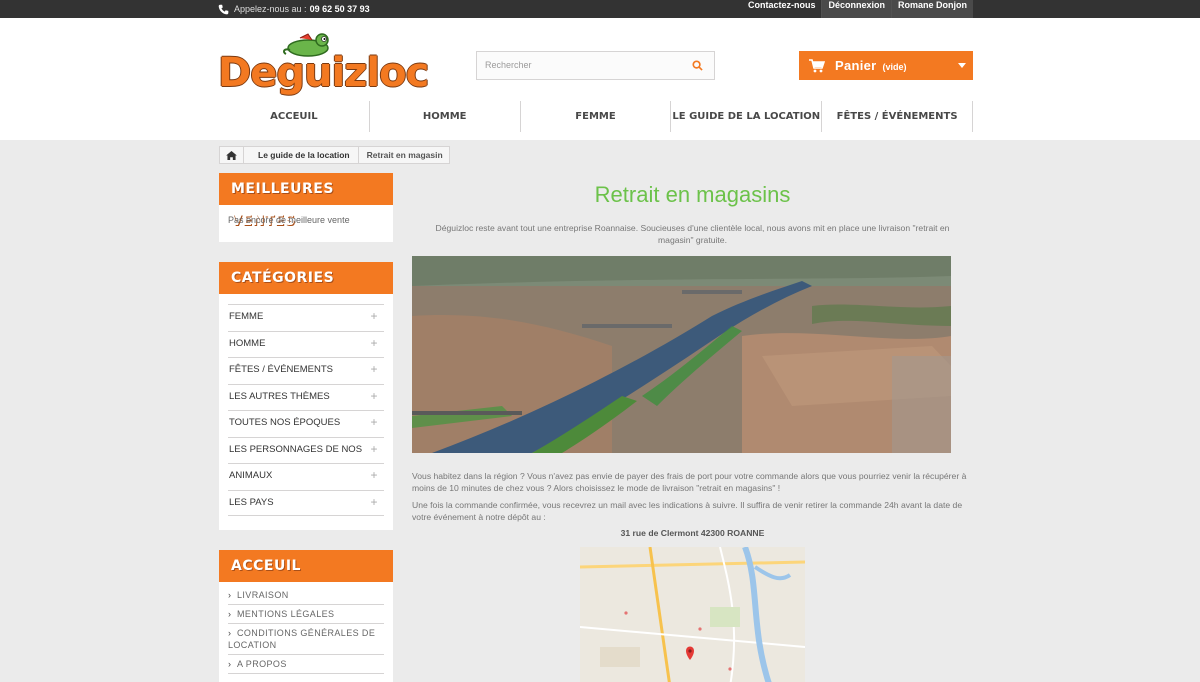 This screenshot has height=682, width=1200. Describe the element at coordinates (508, 65) in the screenshot. I see `search-input: Rechercher` at that location.